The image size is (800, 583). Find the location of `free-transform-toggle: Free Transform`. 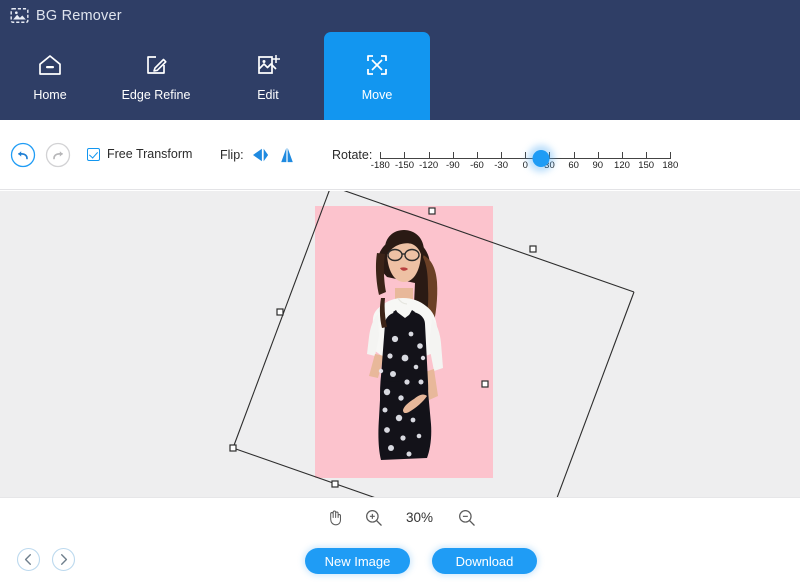

free-transform-toggle: Free Transform is located at coordinates (139, 154).